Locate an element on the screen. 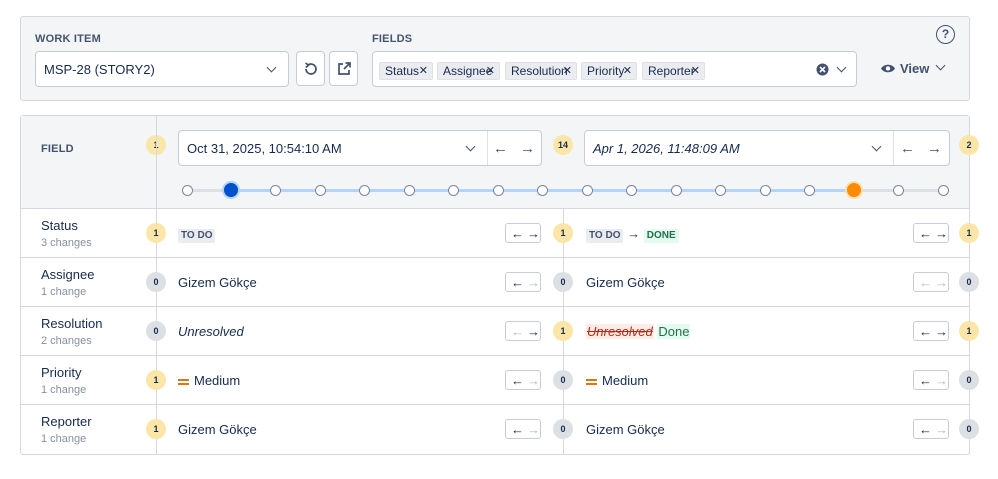 The image size is (998, 479). revision-timeline is located at coordinates (565, 190).